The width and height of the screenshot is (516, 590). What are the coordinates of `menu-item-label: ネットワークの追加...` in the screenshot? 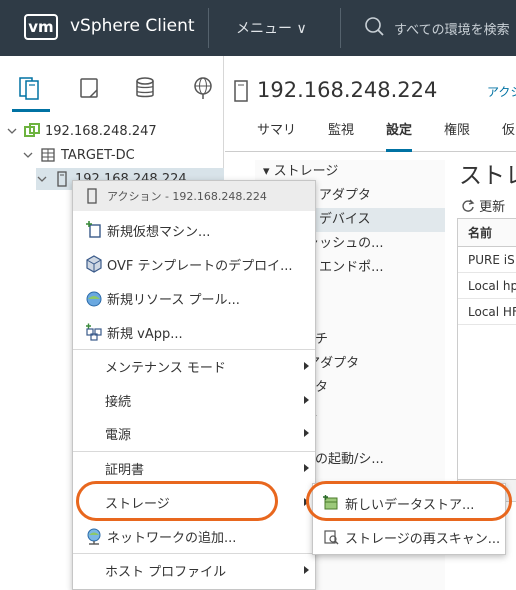 It's located at (172, 538).